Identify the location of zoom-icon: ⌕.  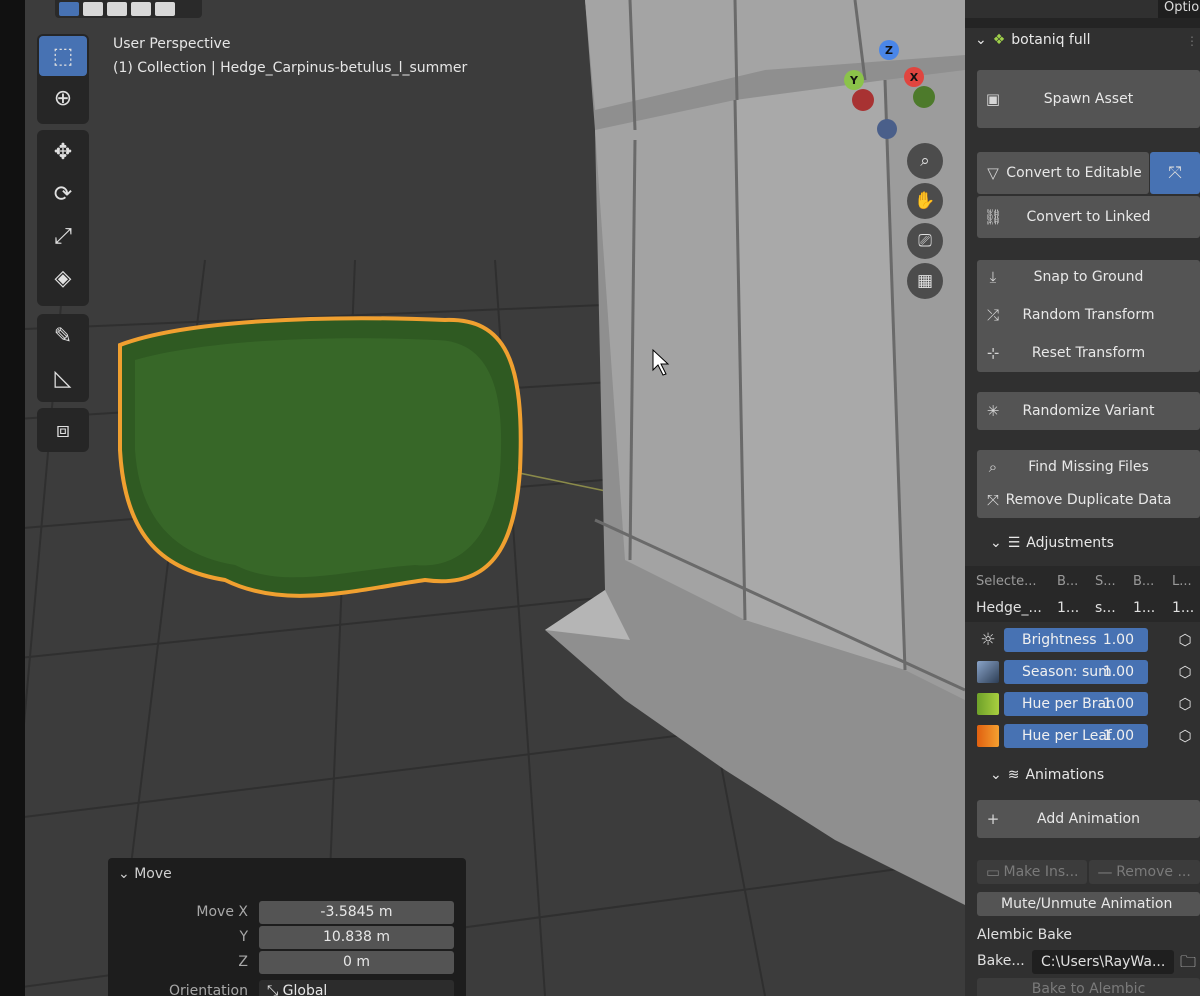
(925, 161).